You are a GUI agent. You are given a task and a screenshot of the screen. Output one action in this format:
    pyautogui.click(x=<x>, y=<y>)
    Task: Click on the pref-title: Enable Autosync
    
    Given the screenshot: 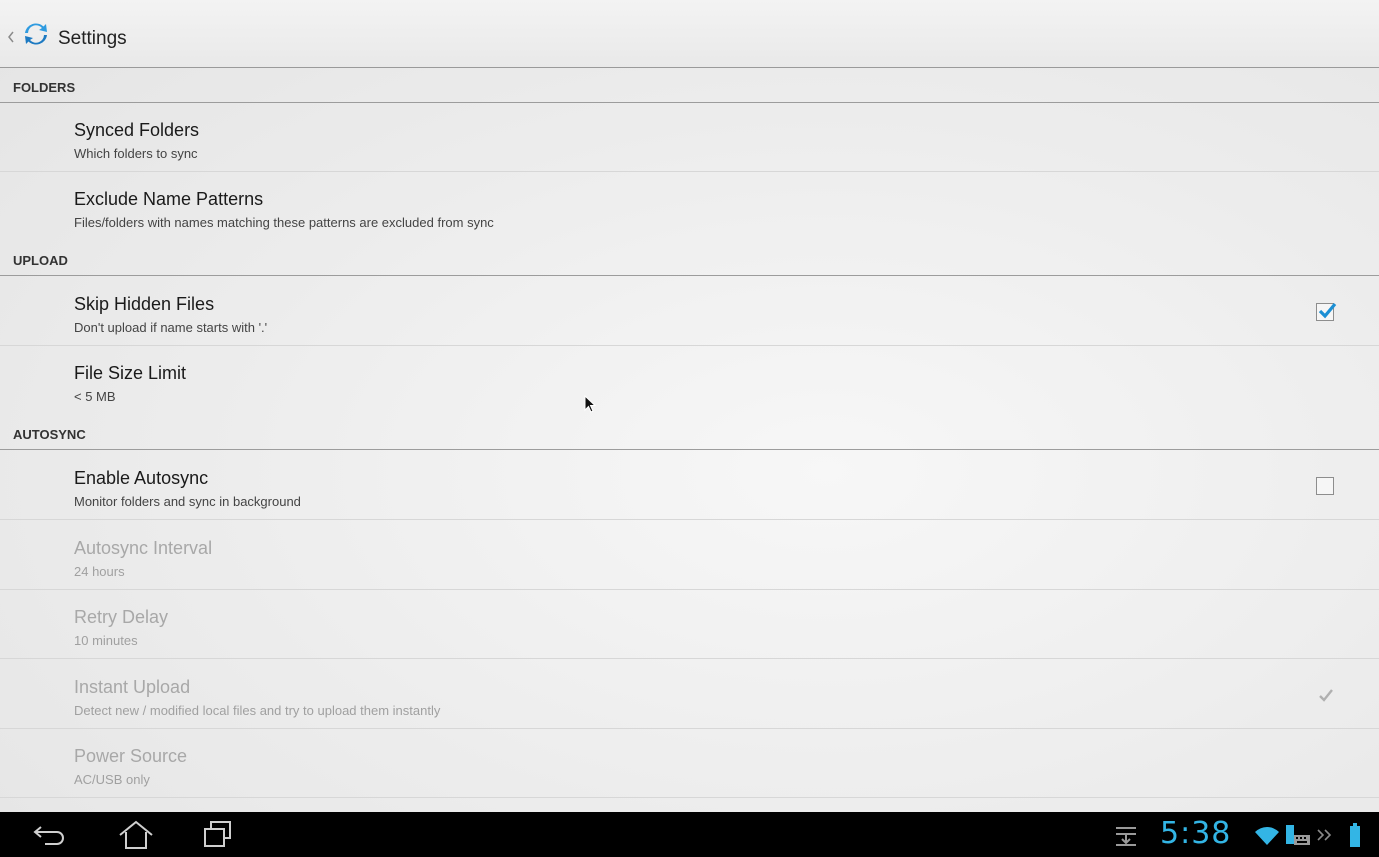 What is the action you would take?
    pyautogui.click(x=141, y=478)
    